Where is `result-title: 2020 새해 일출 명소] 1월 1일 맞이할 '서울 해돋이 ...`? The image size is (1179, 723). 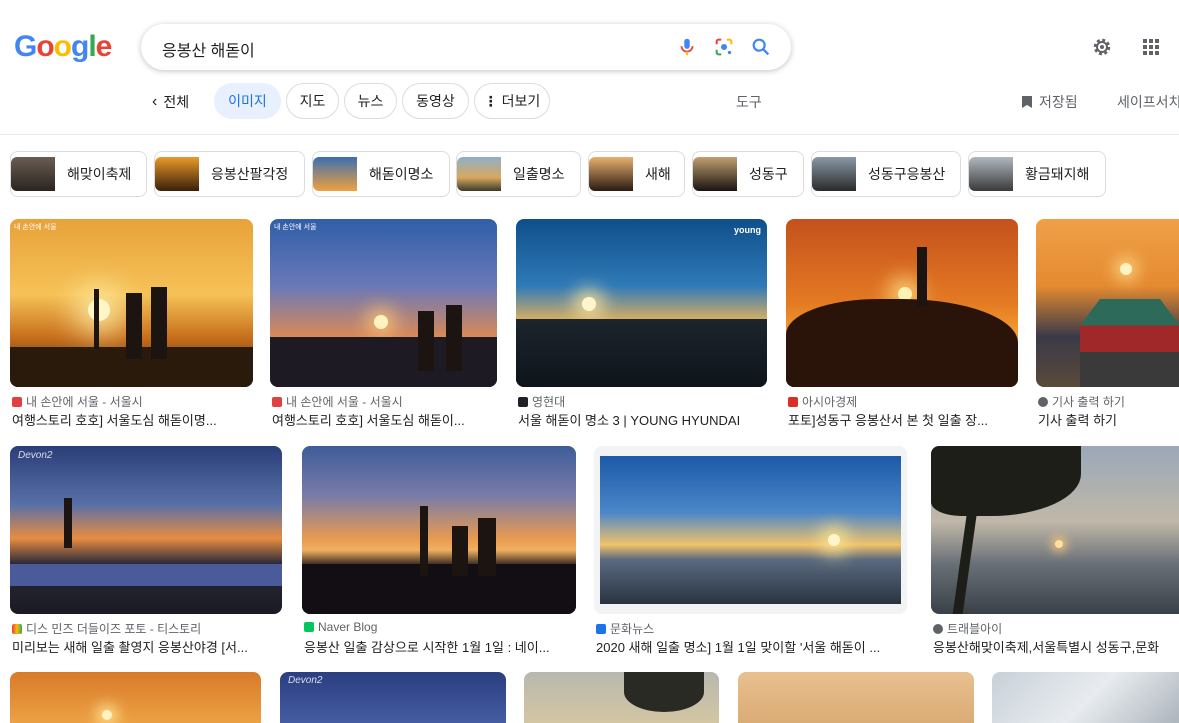
result-title: 2020 새해 일출 명소] 1월 1일 맞이할 '서울 해돋이 ... is located at coordinates (752, 646).